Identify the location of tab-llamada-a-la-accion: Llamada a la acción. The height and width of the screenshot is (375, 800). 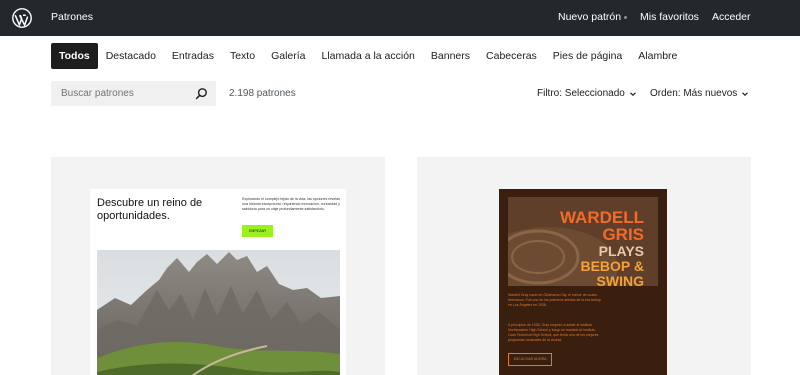
(368, 56).